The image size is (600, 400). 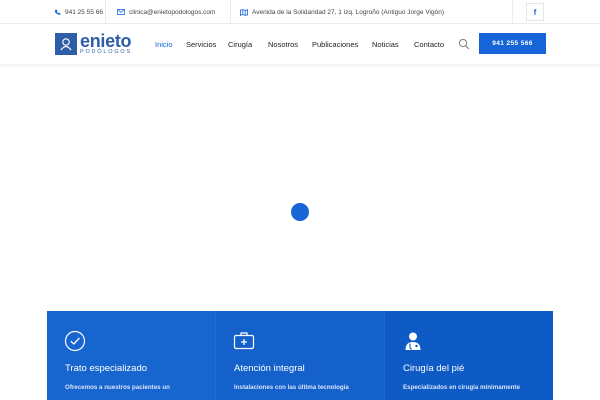 I want to click on phone-icon, so click(x=57, y=12).